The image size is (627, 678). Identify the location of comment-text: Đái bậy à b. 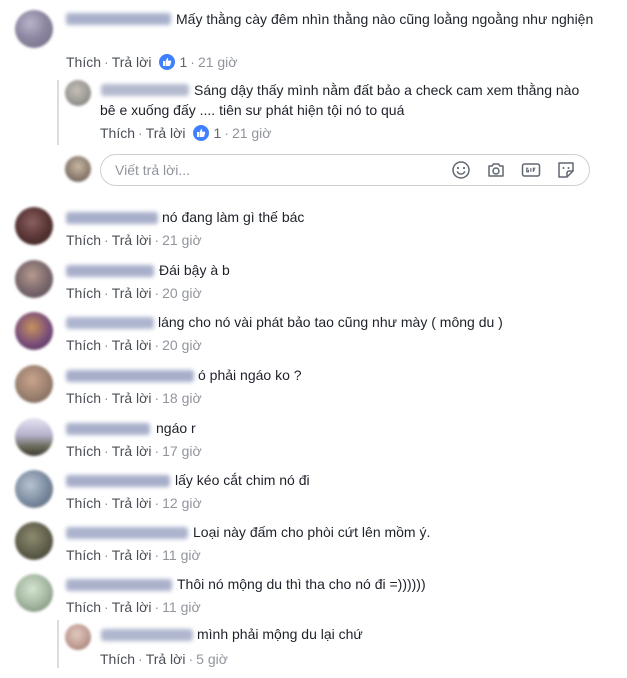
(194, 270).